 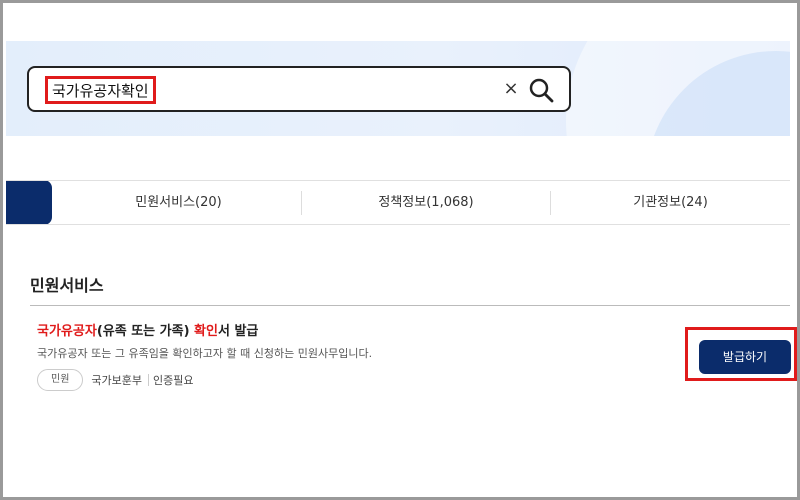 What do you see at coordinates (541, 90) in the screenshot?
I see `search-icon` at bounding box center [541, 90].